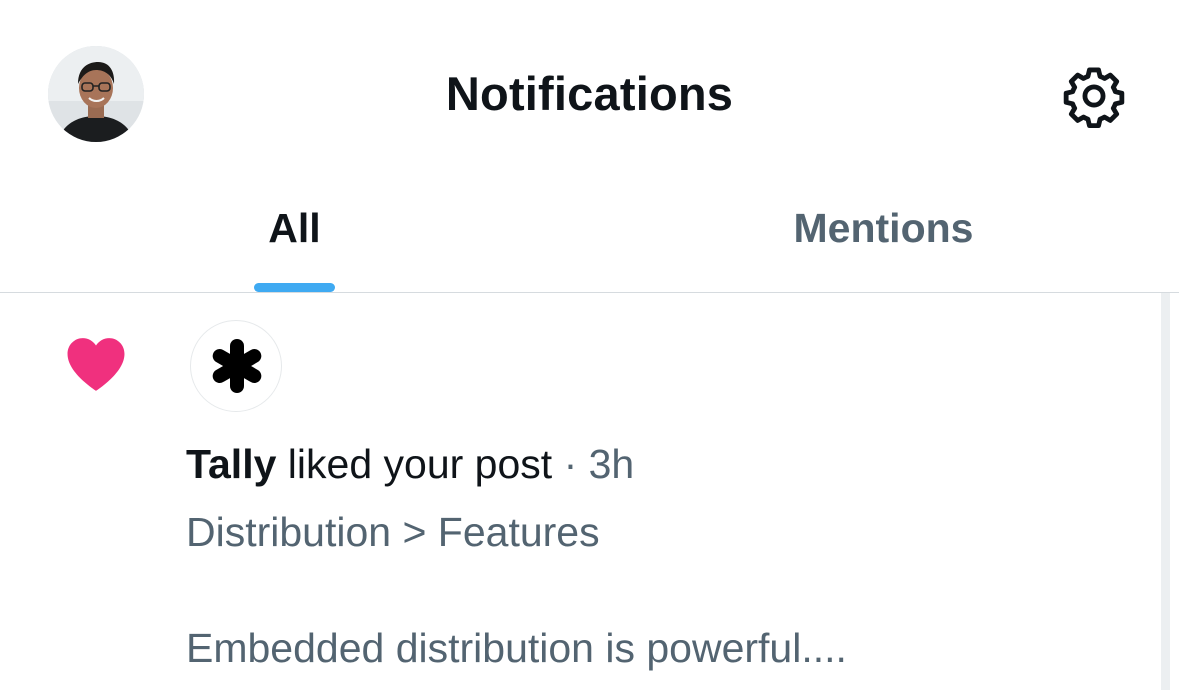  I want to click on actor-avatar, so click(236, 366).